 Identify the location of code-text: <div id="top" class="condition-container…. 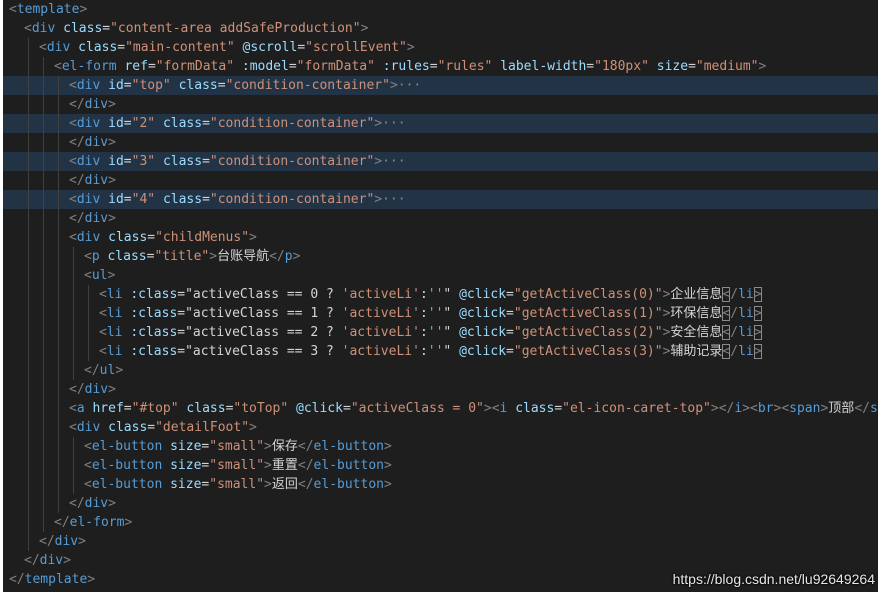
(245, 85).